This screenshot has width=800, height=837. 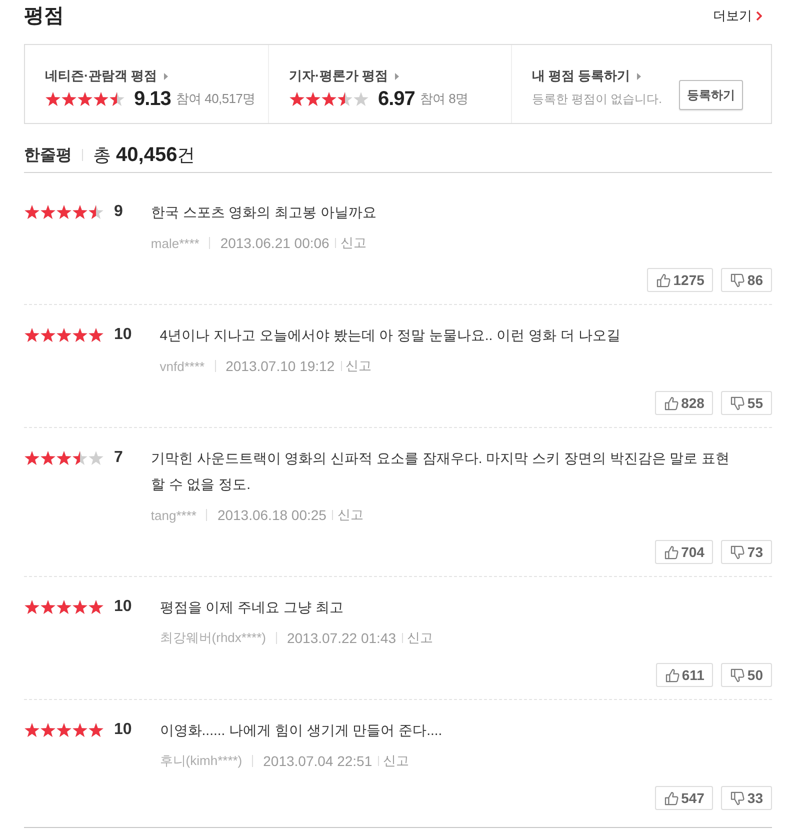 I want to click on chevron-right-icon, so click(x=759, y=16).